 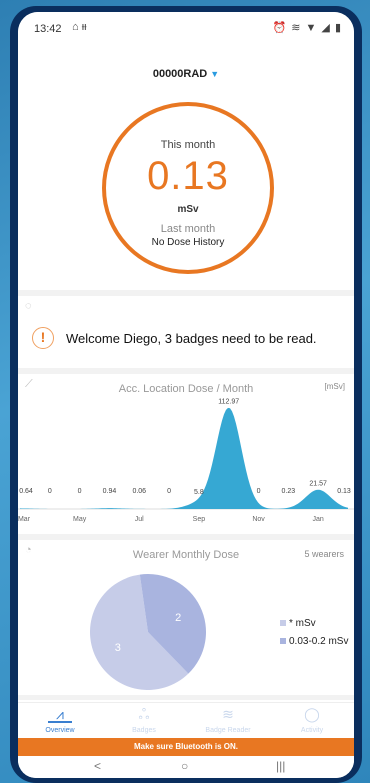 I want to click on pie-slice-label: 3, so click(x=118, y=648).